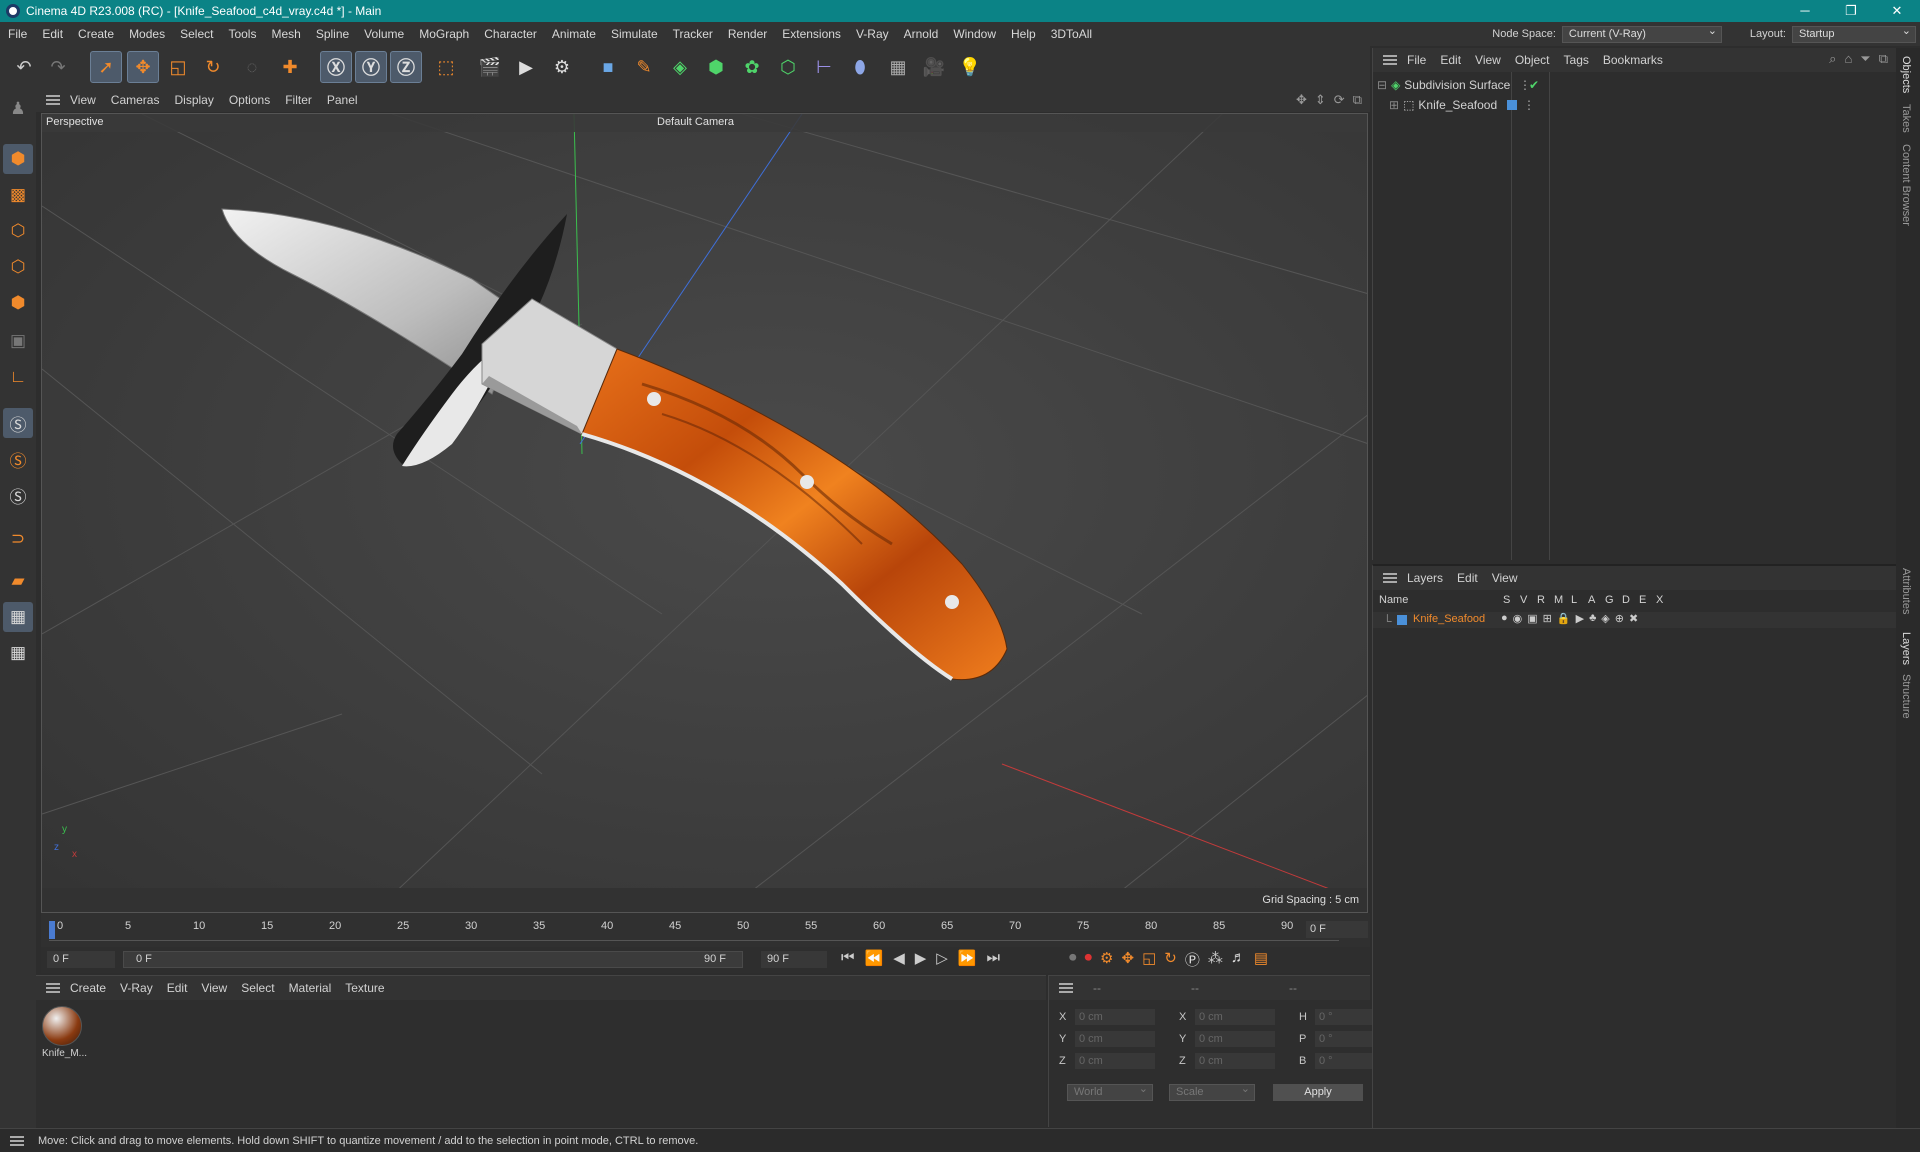 Image resolution: width=1920 pixels, height=1152 pixels. What do you see at coordinates (1390, 60) in the screenshot?
I see `object-menu-icon` at bounding box center [1390, 60].